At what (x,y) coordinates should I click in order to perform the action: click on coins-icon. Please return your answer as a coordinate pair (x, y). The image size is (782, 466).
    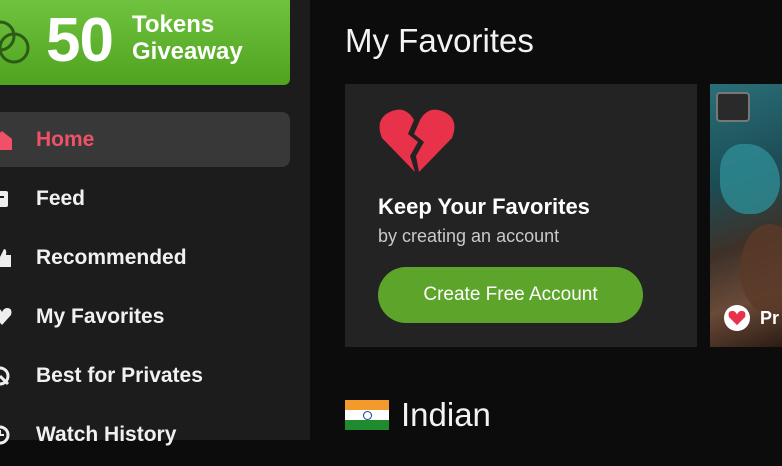
    Looking at the image, I should click on (15, 42).